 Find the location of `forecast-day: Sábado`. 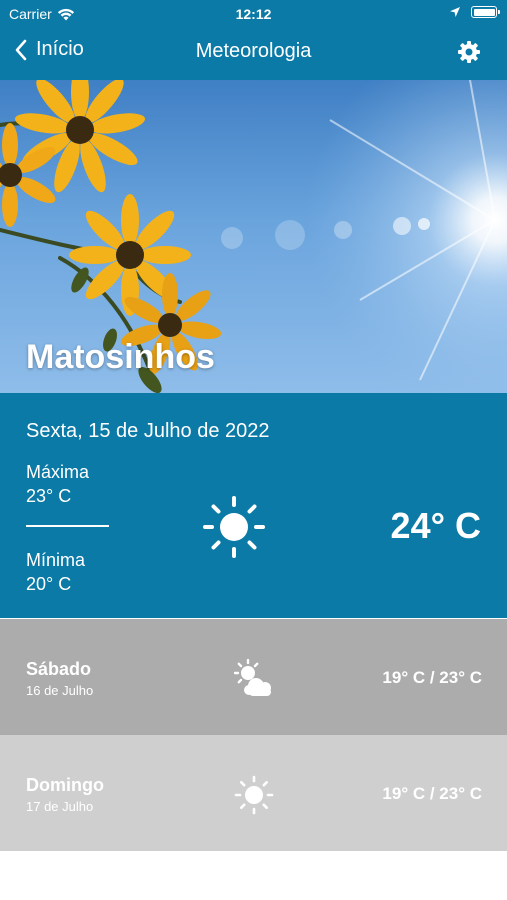

forecast-day: Sábado is located at coordinates (59, 669).